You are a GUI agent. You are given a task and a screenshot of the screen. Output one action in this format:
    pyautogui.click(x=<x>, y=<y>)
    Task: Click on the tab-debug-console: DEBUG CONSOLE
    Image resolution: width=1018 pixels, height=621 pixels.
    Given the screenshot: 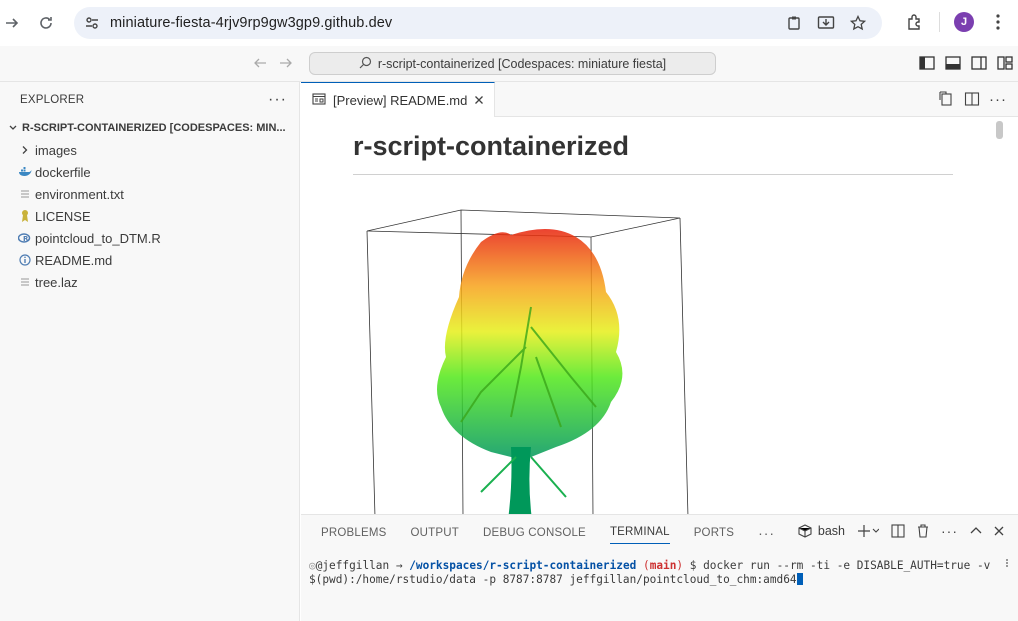 What is the action you would take?
    pyautogui.click(x=534, y=532)
    